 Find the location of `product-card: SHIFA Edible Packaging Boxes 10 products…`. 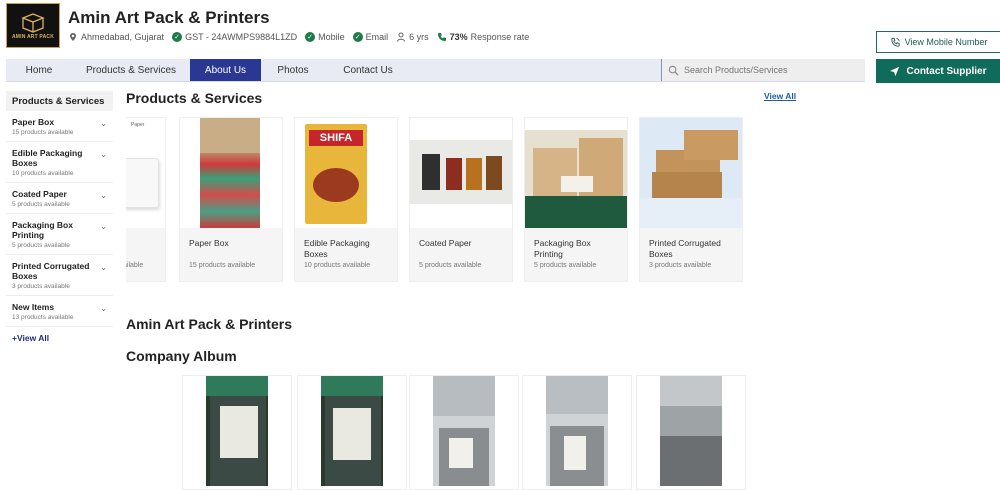

product-card: SHIFA Edible Packaging Boxes 10 products… is located at coordinates (346, 199).